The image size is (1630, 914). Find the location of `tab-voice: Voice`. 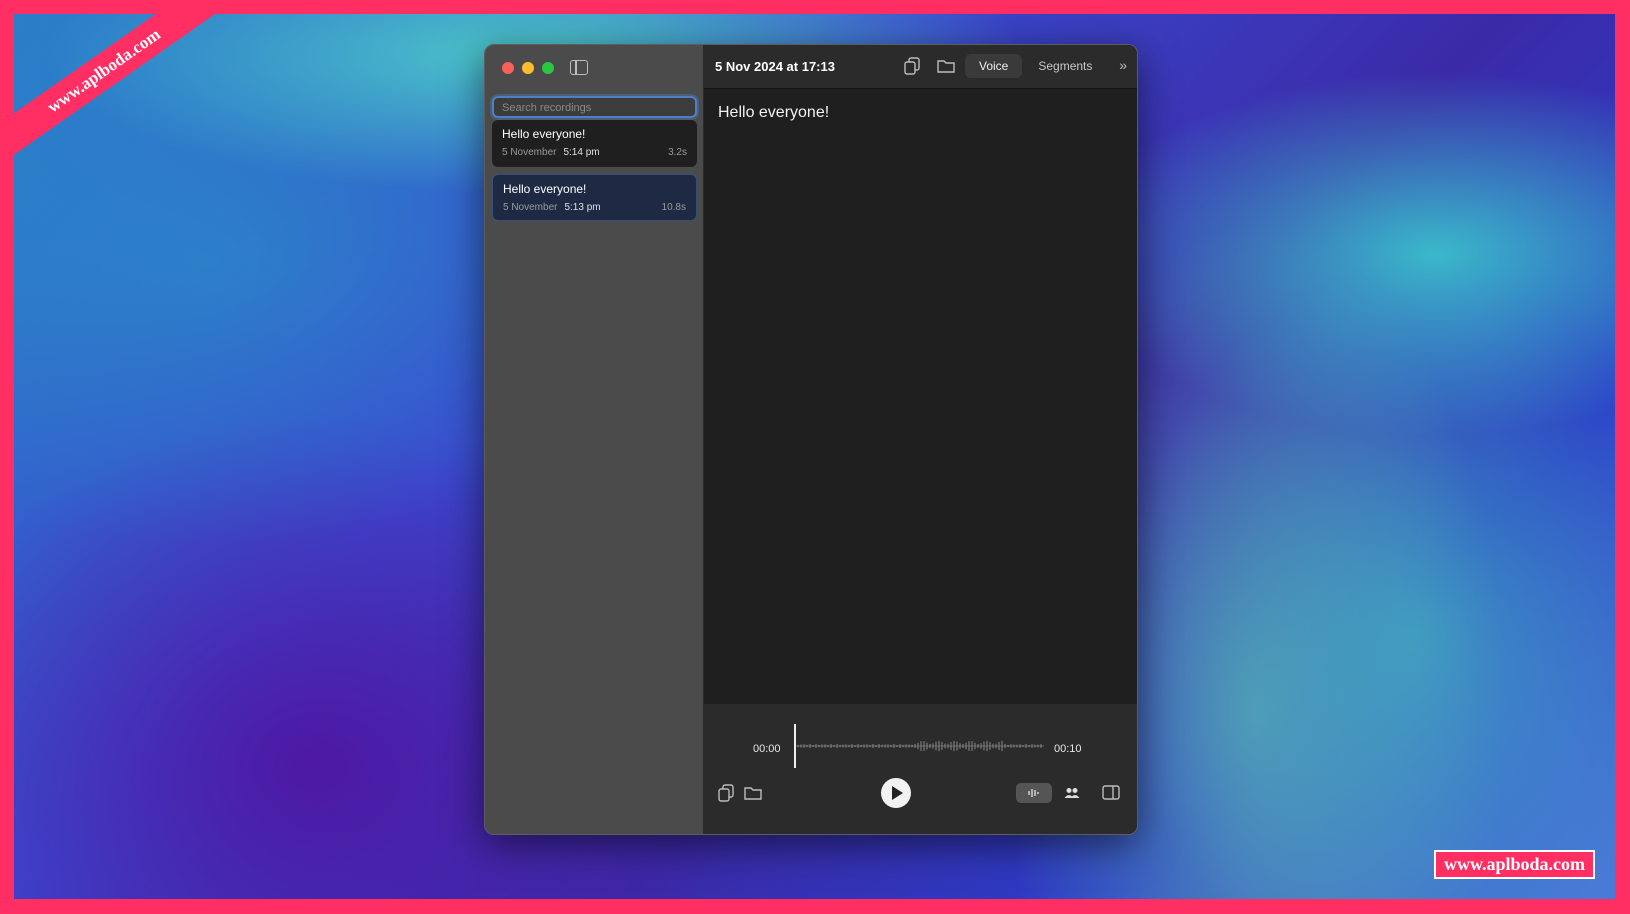

tab-voice: Voice is located at coordinates (994, 66).